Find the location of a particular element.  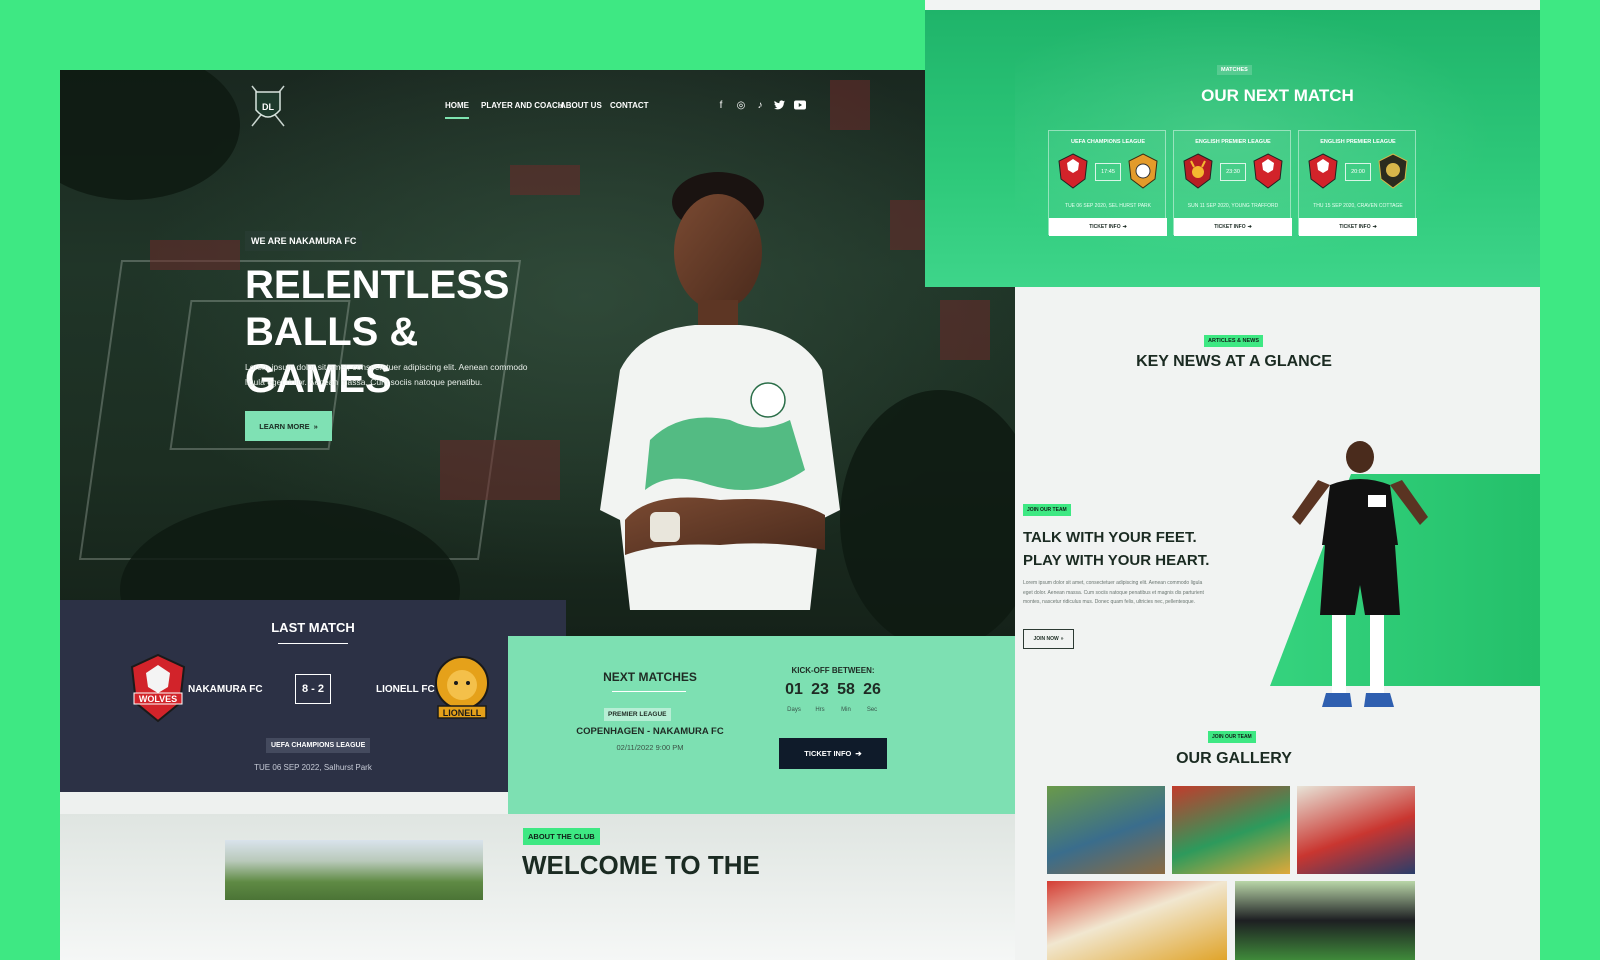

join-now-label: JOIN NOW is located at coordinates (1046, 639).